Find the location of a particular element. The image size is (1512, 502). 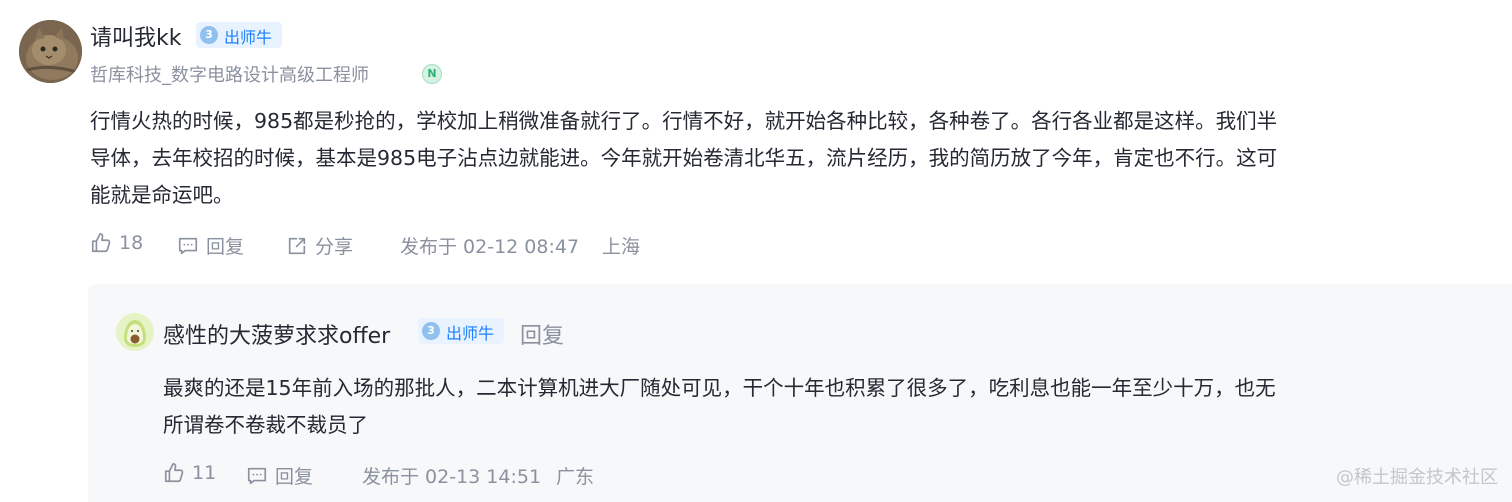

publish-time: 发布于 02-12 08:47 is located at coordinates (490, 247).